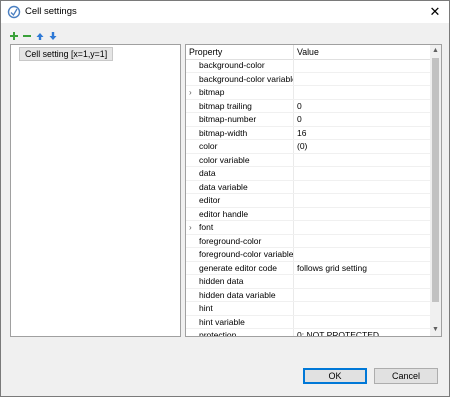  What do you see at coordinates (208, 146) in the screenshot?
I see `property-name: color` at bounding box center [208, 146].